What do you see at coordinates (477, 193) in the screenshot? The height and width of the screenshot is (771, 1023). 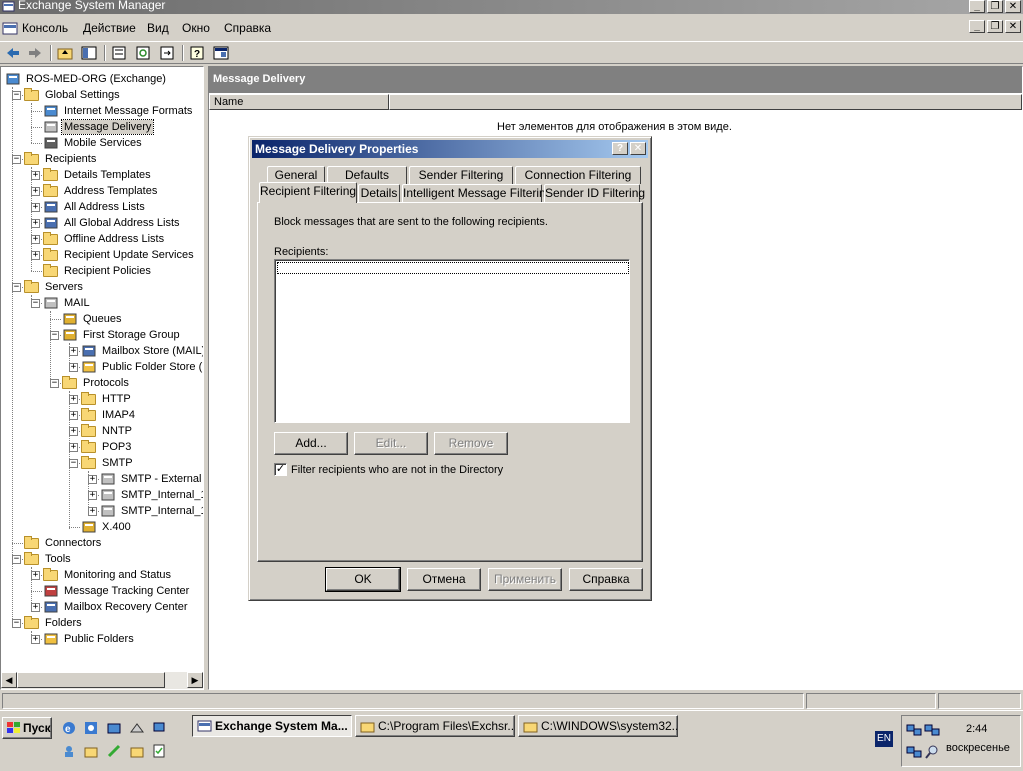 I see `tab-intelligent-message-filtering: Intelligent Message Filtering` at bounding box center [477, 193].